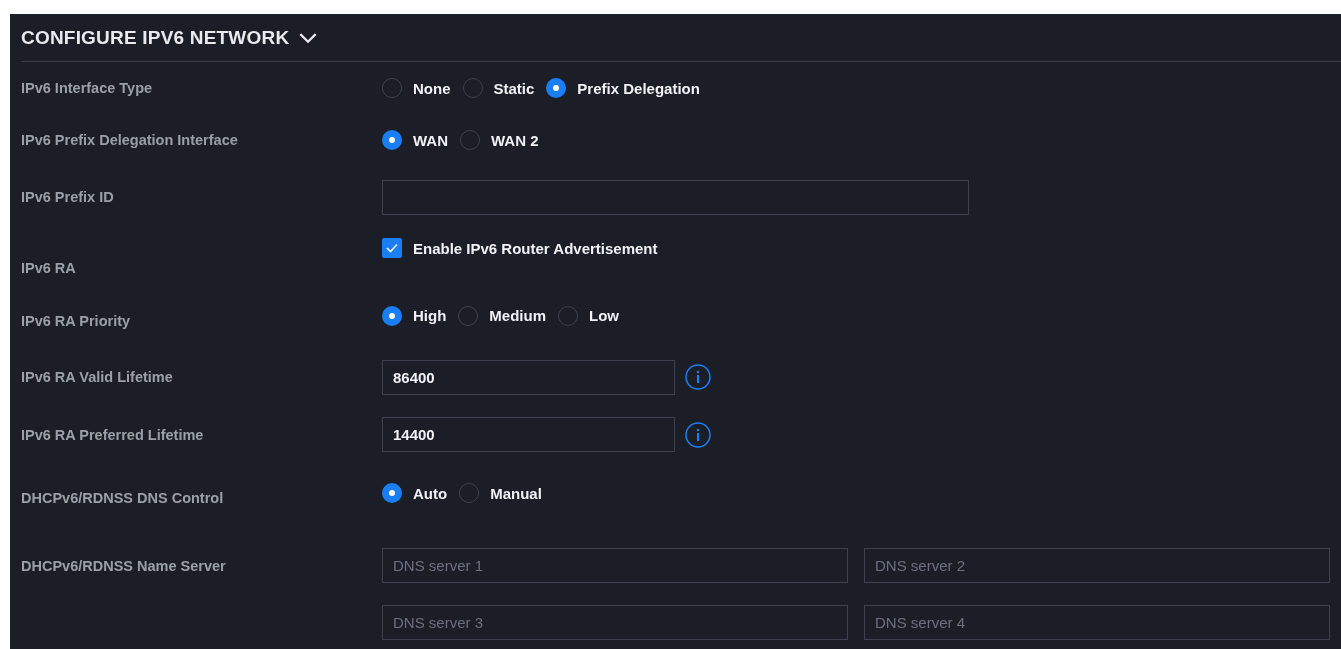 This screenshot has height=649, width=1341. I want to click on radio-label: Low, so click(604, 315).